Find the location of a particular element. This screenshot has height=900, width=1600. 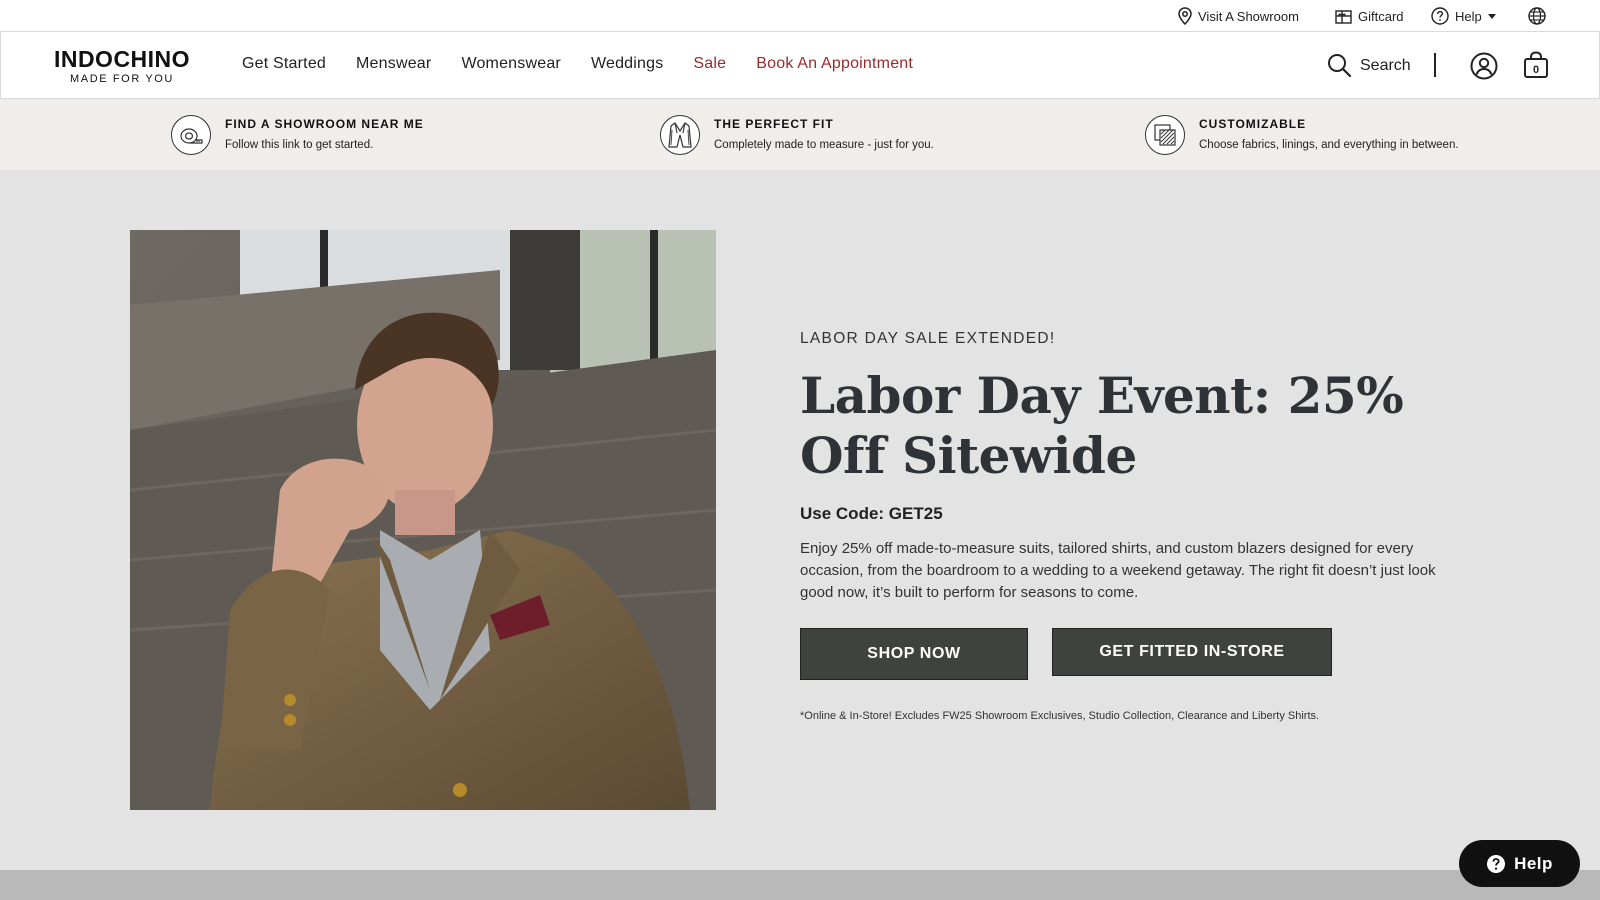

nav-menswear: Menswear is located at coordinates (393, 64).